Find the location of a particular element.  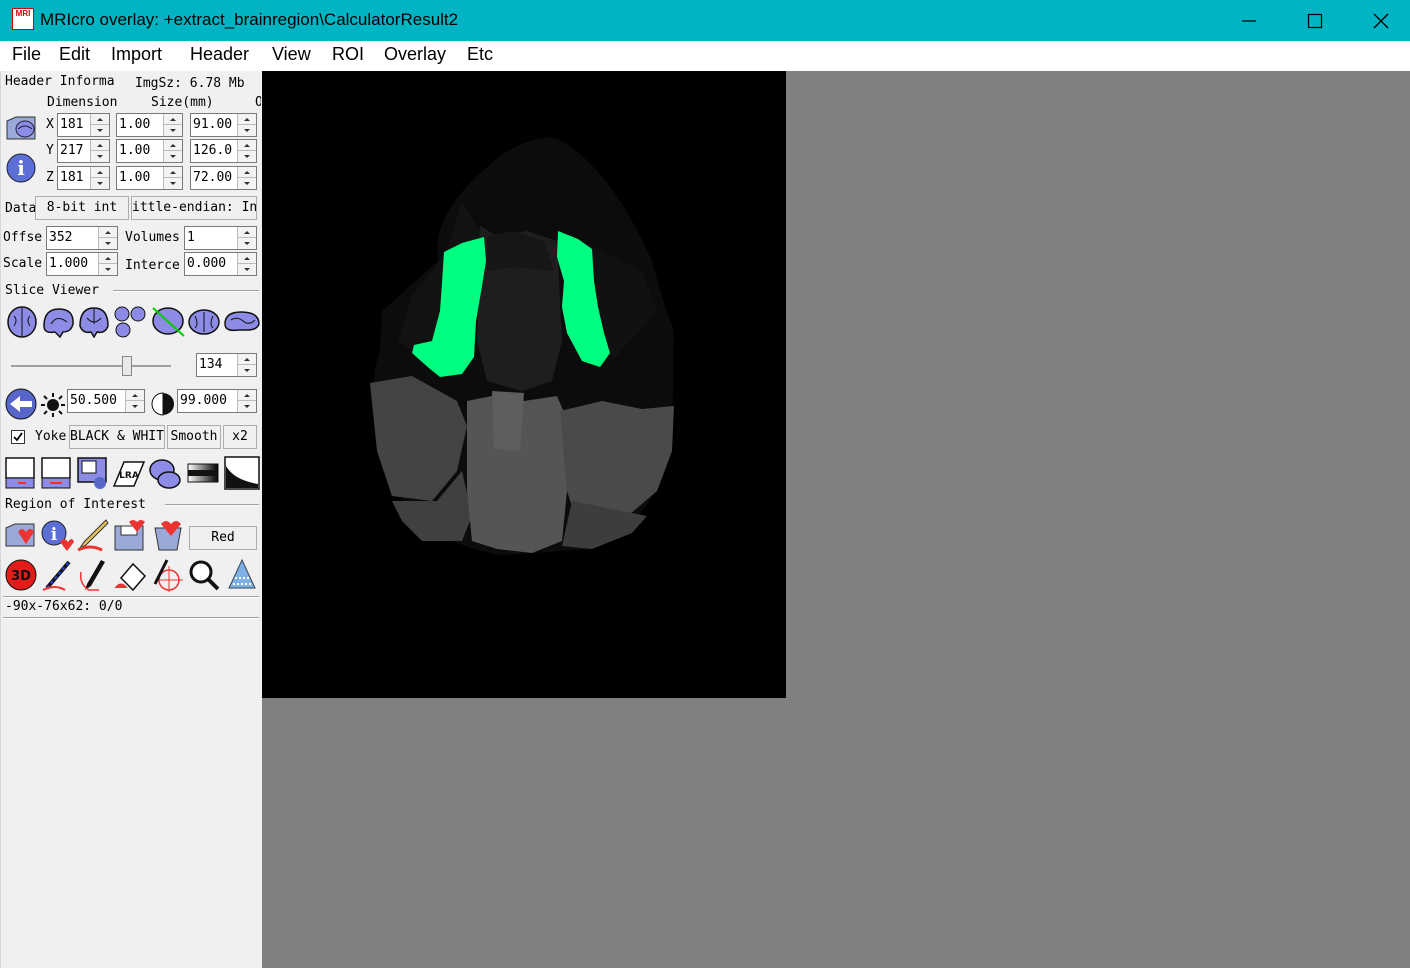

size-x-spin: 1.00 is located at coordinates (149, 125).